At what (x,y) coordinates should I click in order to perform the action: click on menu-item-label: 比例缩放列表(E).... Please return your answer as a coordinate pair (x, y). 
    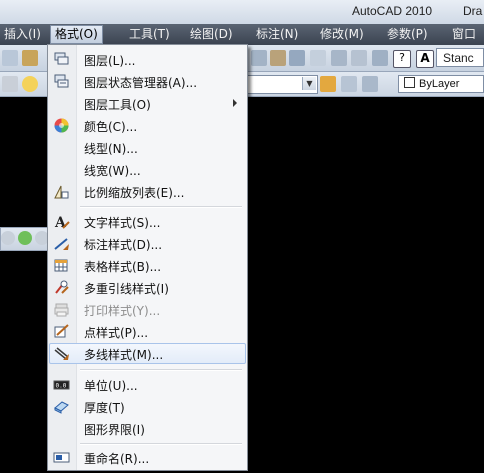
    Looking at the image, I should click on (134, 193).